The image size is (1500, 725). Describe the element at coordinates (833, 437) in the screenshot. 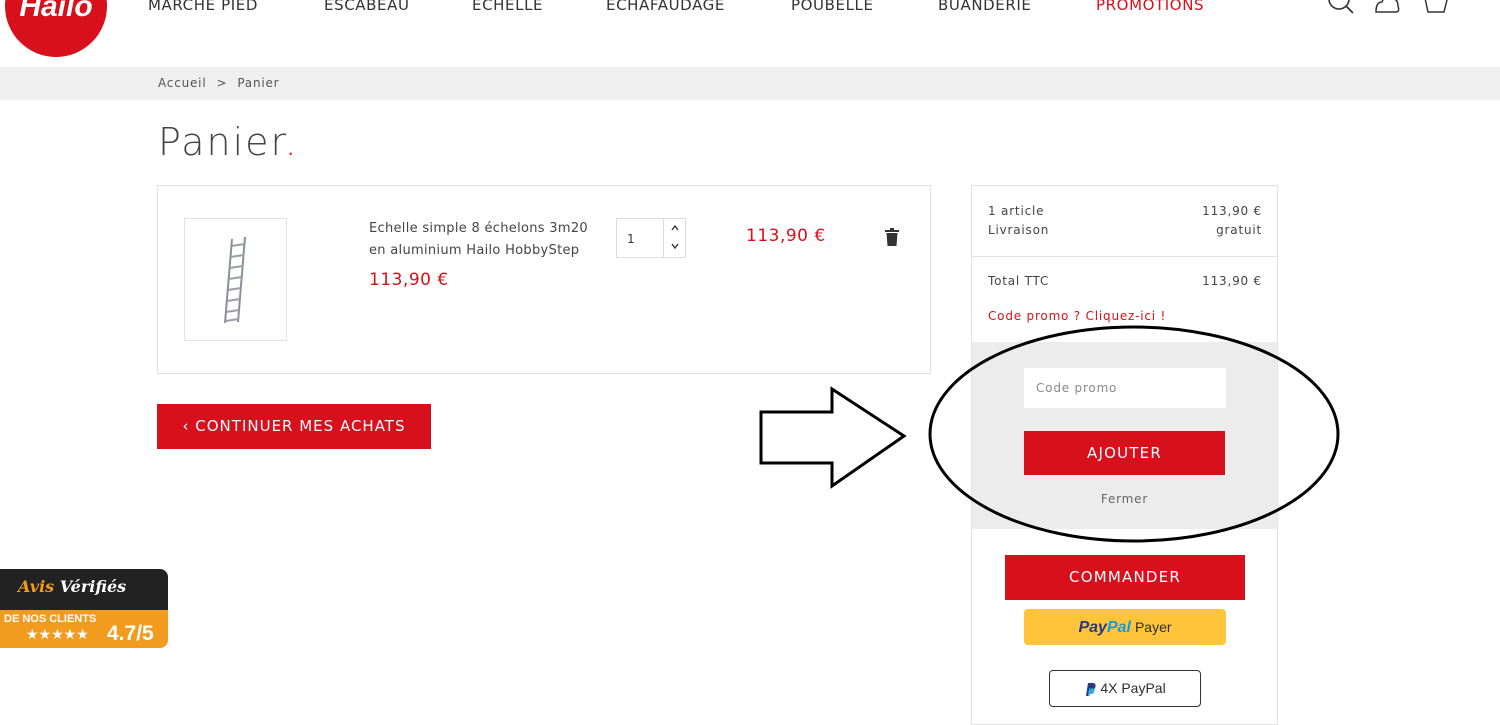

I see `annotation-arrow-icon` at that location.